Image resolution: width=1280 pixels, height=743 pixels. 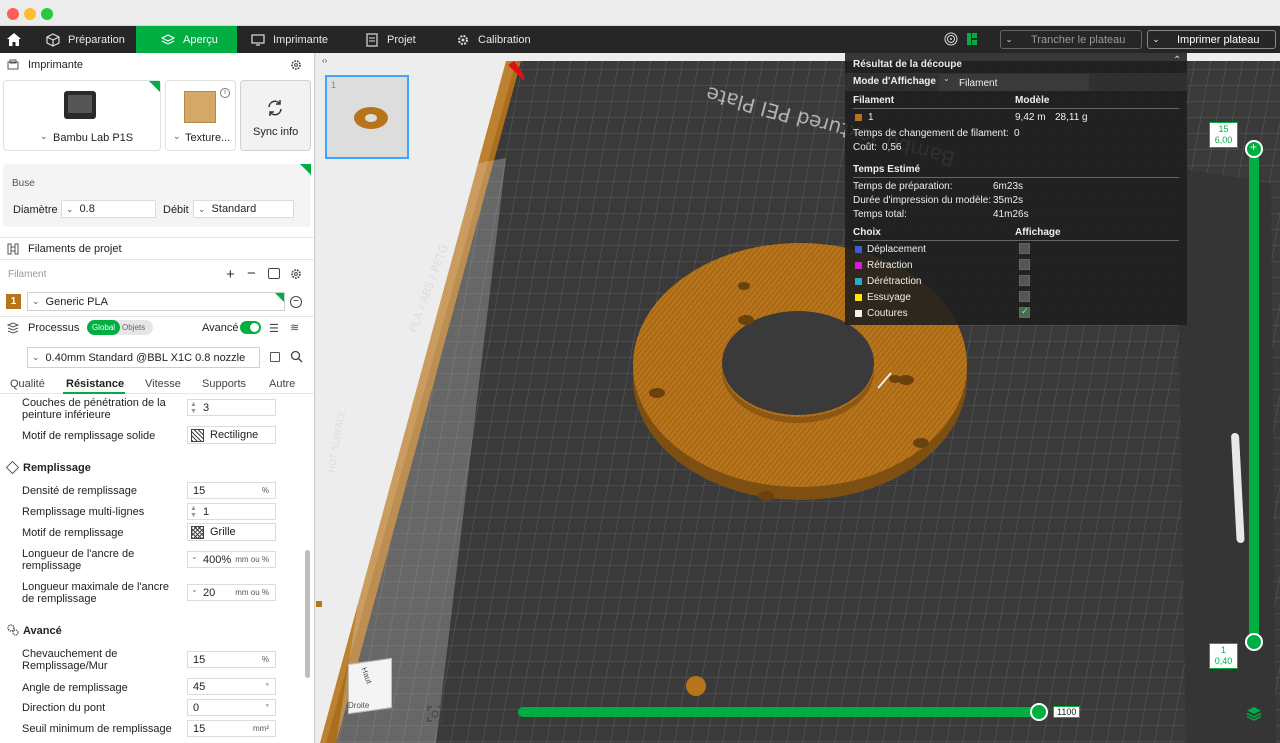 I want to click on plate-thumbnail: 1, so click(x=367, y=117).